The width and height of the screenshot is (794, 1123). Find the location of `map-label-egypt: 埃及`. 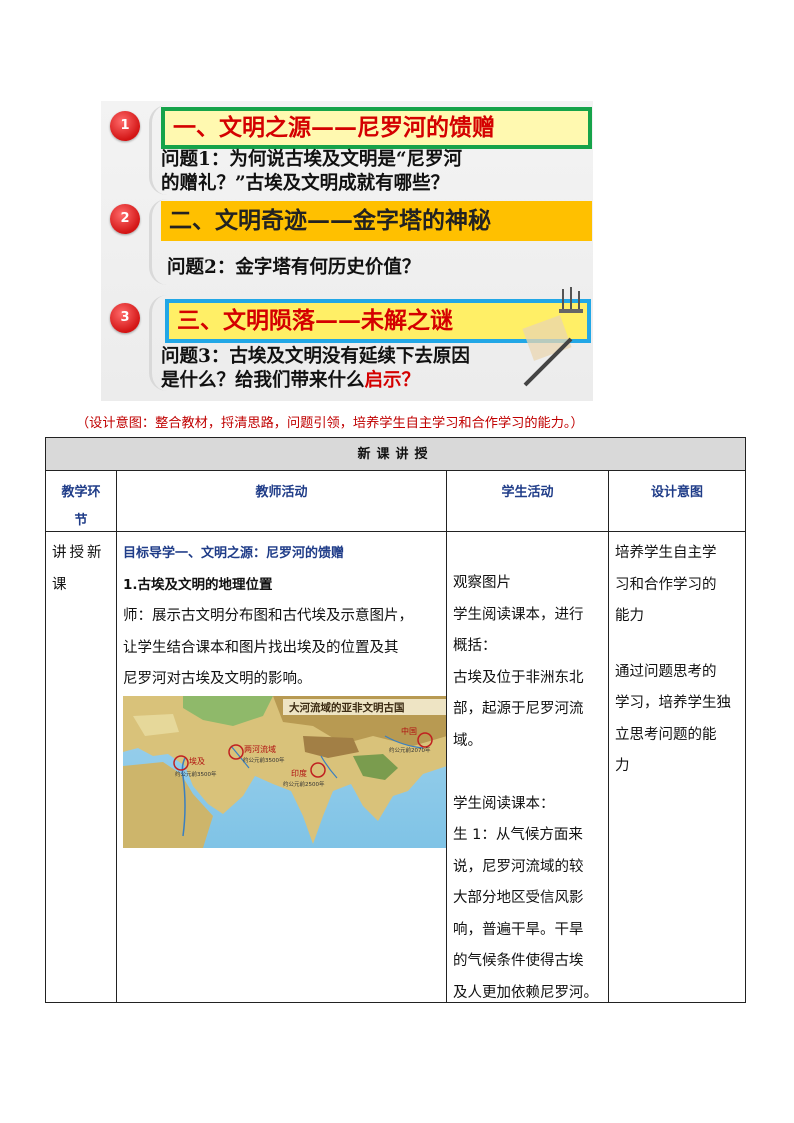

map-label-egypt: 埃及 is located at coordinates (197, 761).